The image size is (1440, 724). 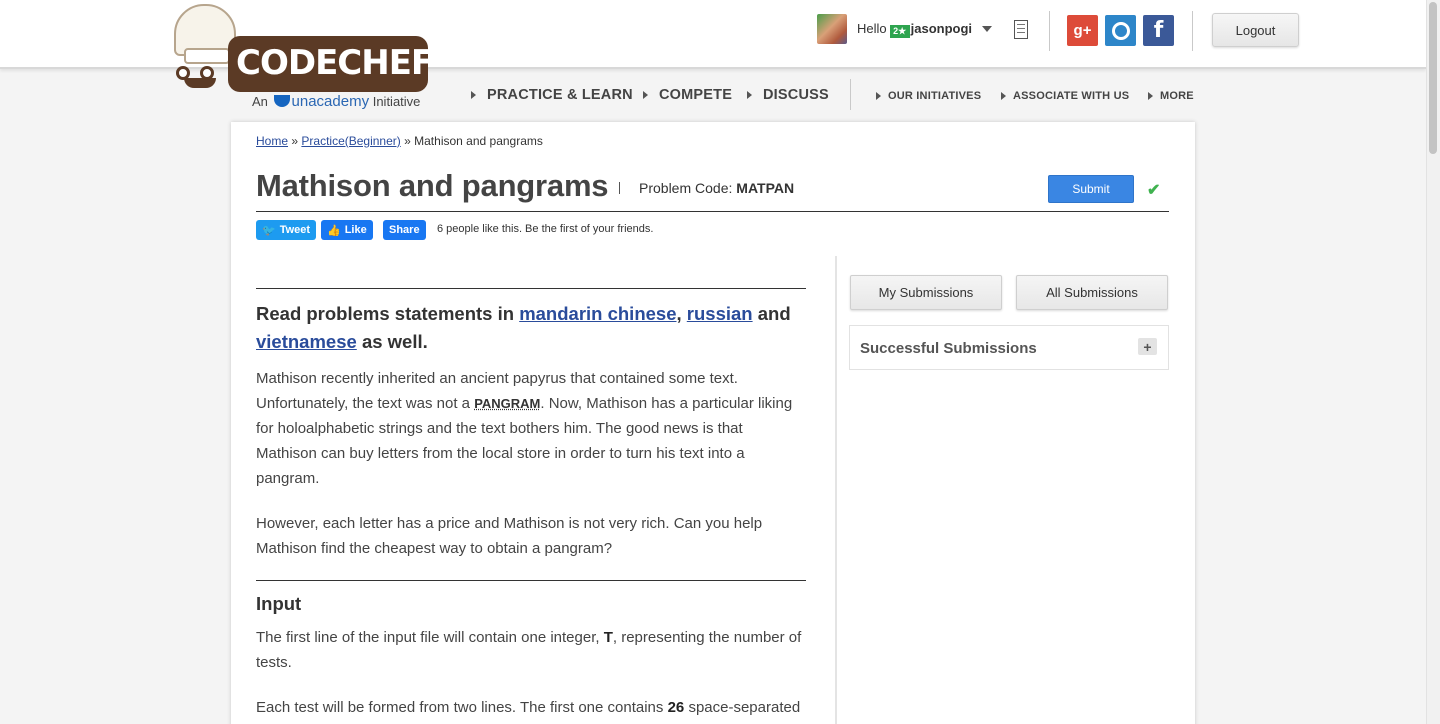 I want to click on nav-our-initiatives: OUR INITIATIVES, so click(x=928, y=96).